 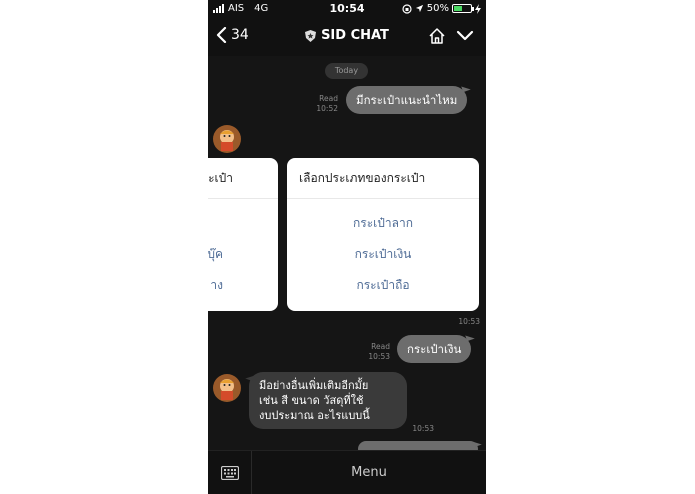 What do you see at coordinates (407, 8) in the screenshot?
I see `lock-rotation-icon` at bounding box center [407, 8].